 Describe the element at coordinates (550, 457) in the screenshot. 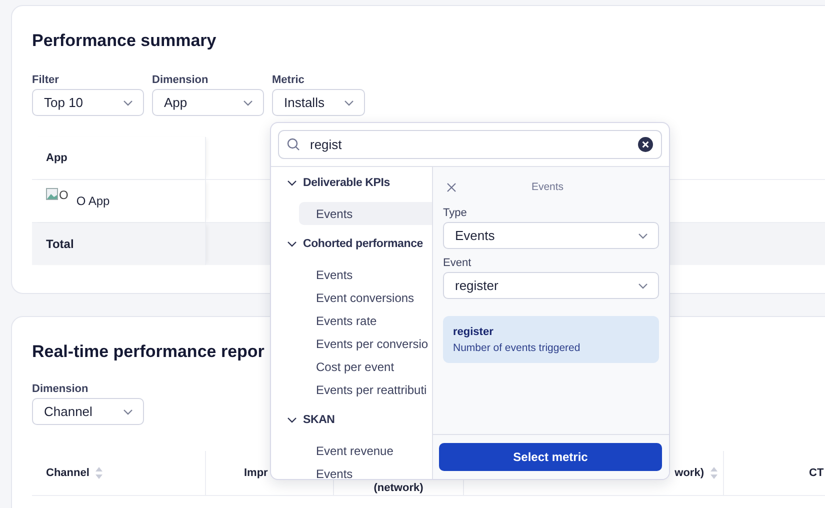

I see `select-metric-button: Select metric` at that location.